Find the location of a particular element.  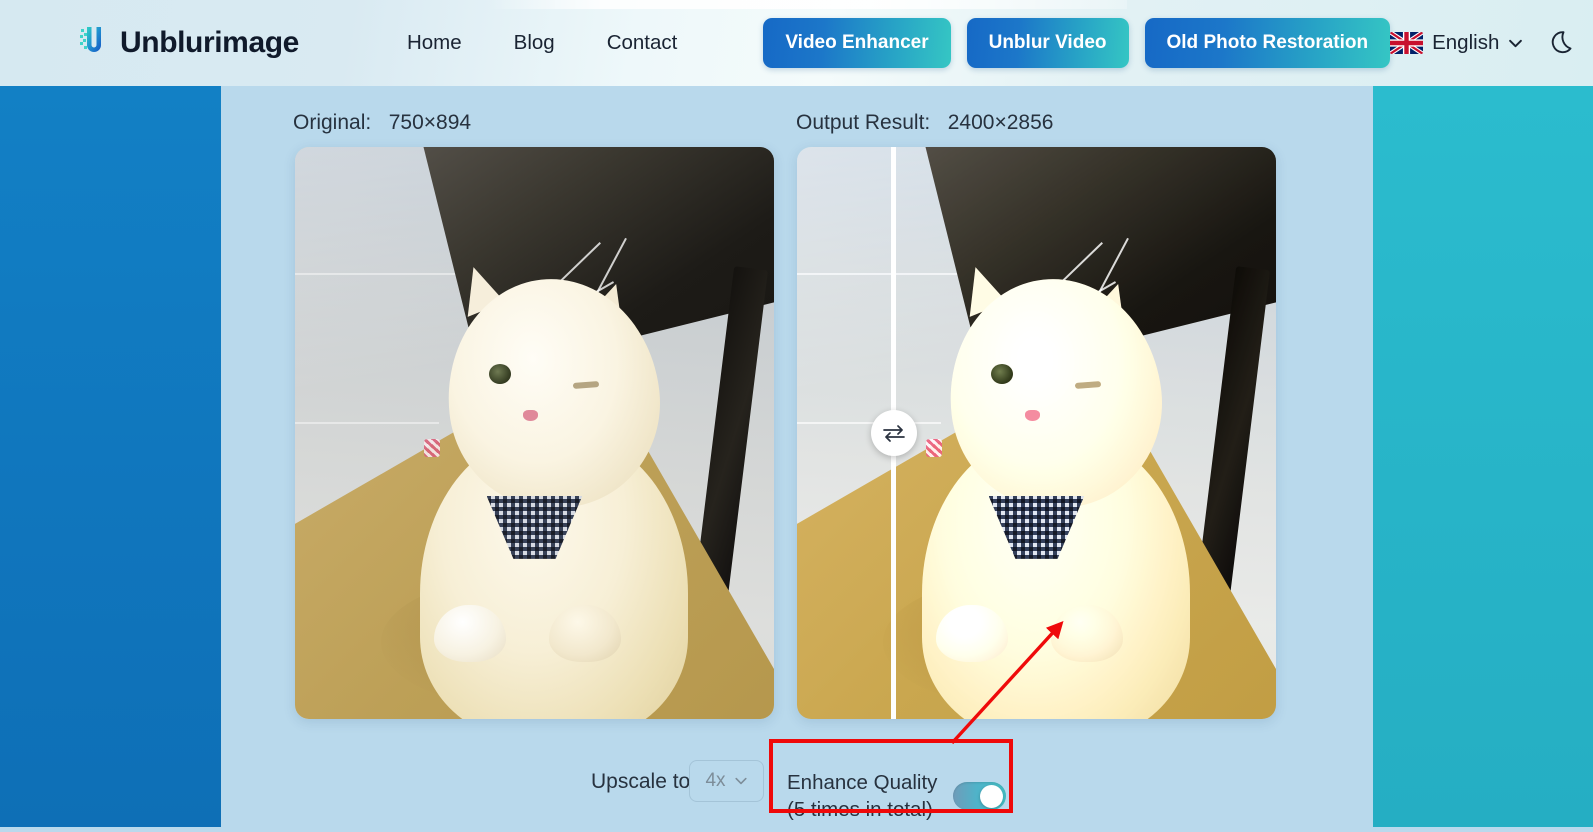

compare-slider-handle is located at coordinates (893, 433).